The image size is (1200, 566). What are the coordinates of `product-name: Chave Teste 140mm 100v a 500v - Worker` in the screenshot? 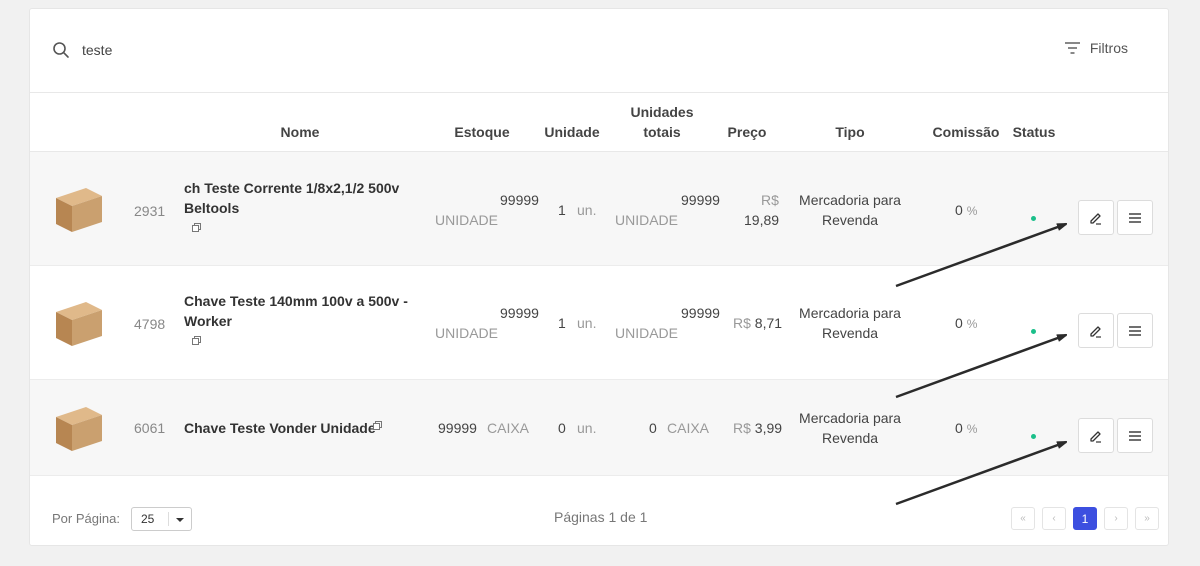 It's located at (299, 311).